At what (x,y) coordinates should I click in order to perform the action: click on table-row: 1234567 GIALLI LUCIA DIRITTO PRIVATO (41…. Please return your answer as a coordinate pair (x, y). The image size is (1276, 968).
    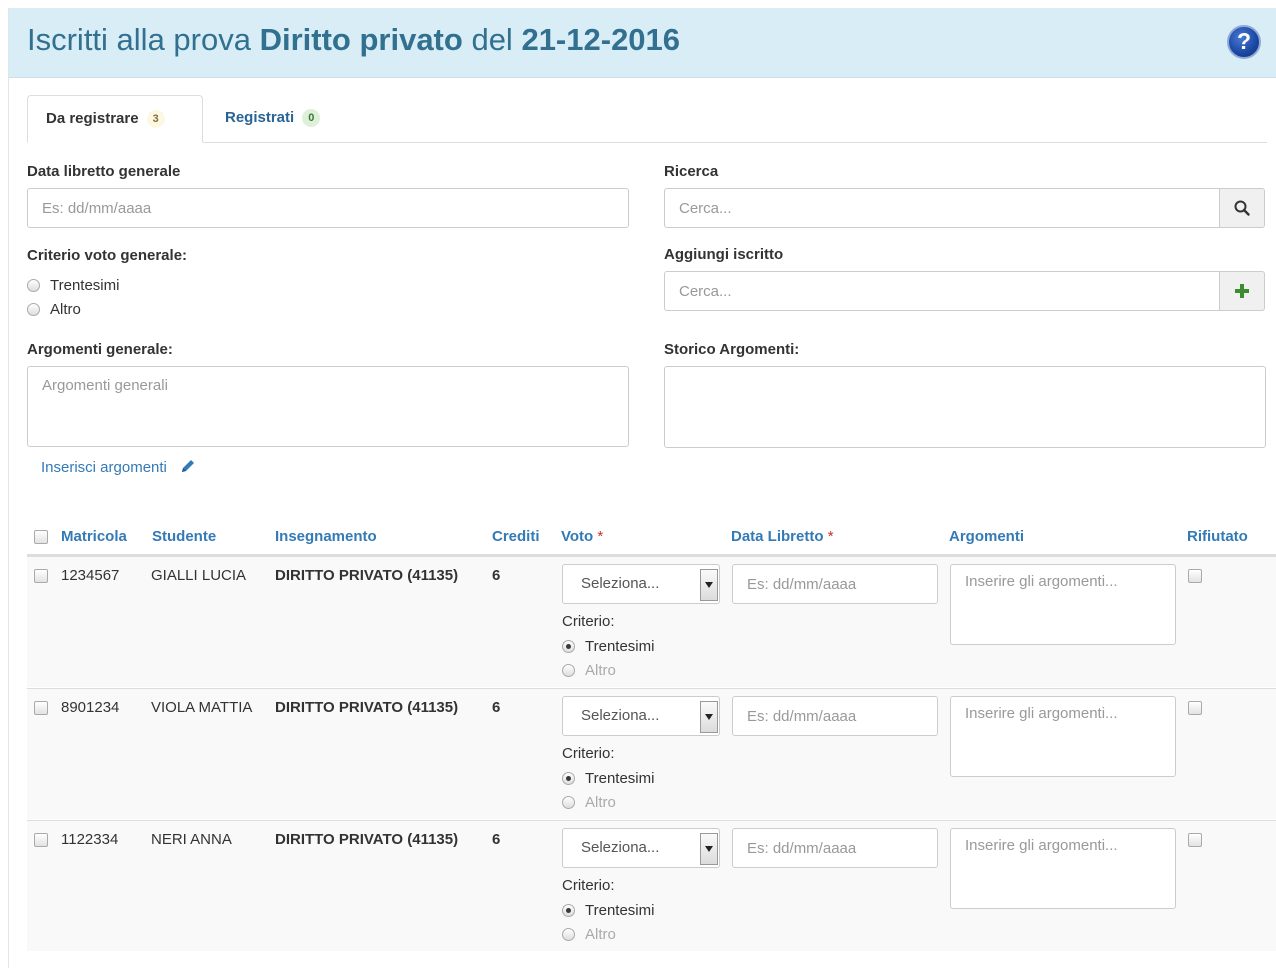
    Looking at the image, I should click on (651, 621).